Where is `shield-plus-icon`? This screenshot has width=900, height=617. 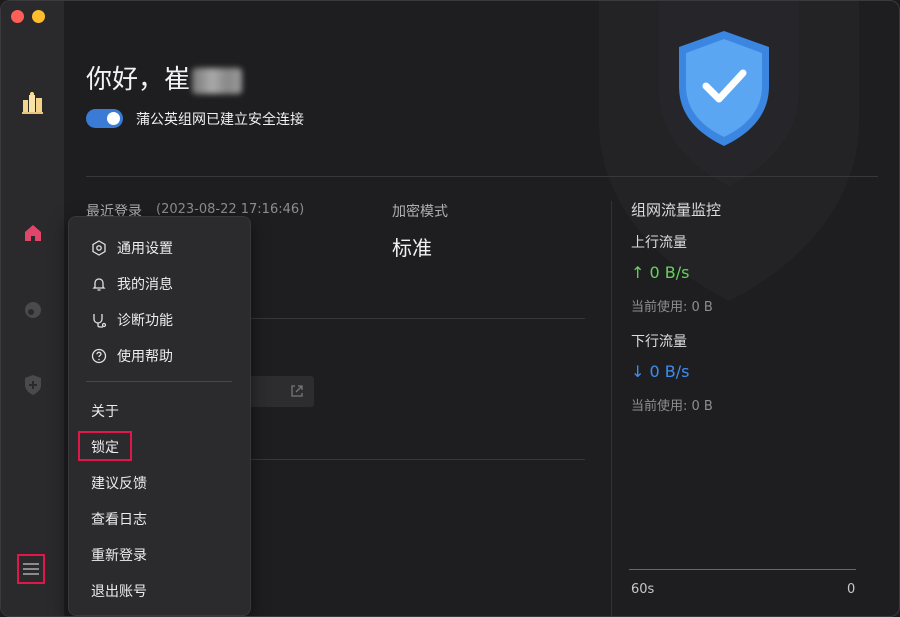 shield-plus-icon is located at coordinates (33, 385).